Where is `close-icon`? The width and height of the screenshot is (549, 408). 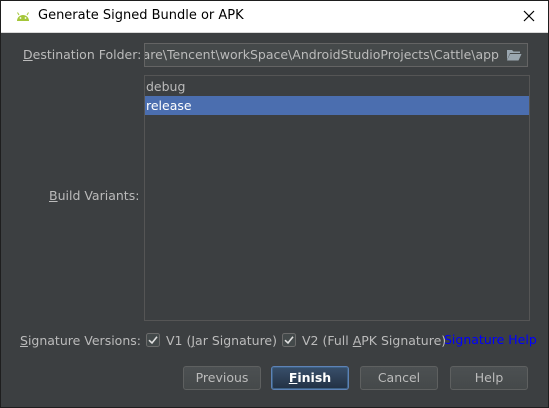 close-icon is located at coordinates (529, 16).